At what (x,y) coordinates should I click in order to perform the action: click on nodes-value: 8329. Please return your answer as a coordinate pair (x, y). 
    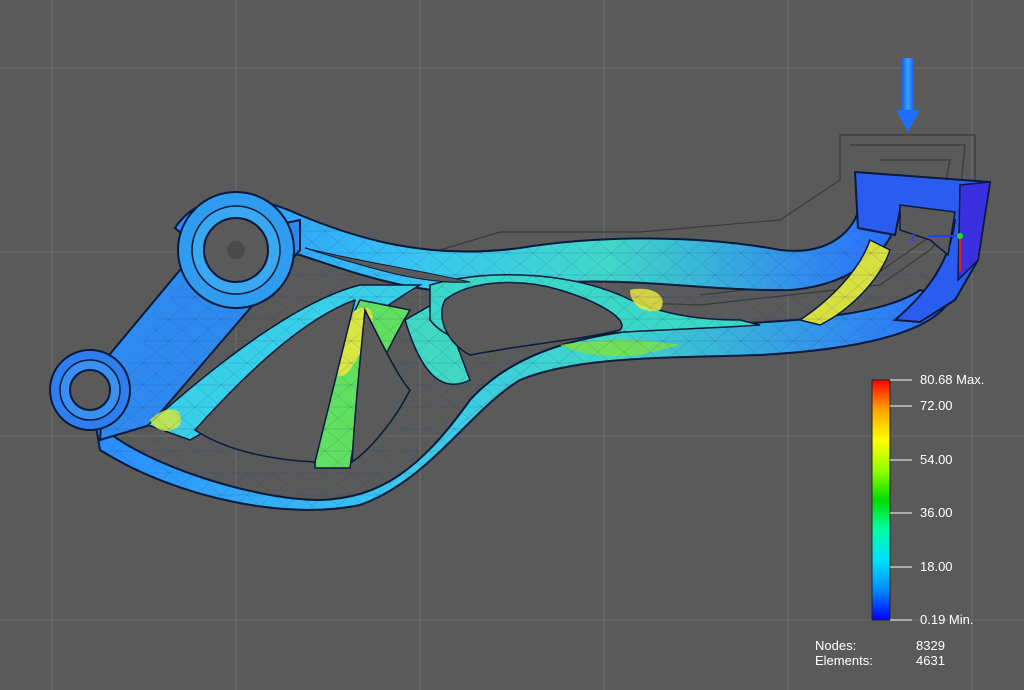
    Looking at the image, I should click on (930, 645).